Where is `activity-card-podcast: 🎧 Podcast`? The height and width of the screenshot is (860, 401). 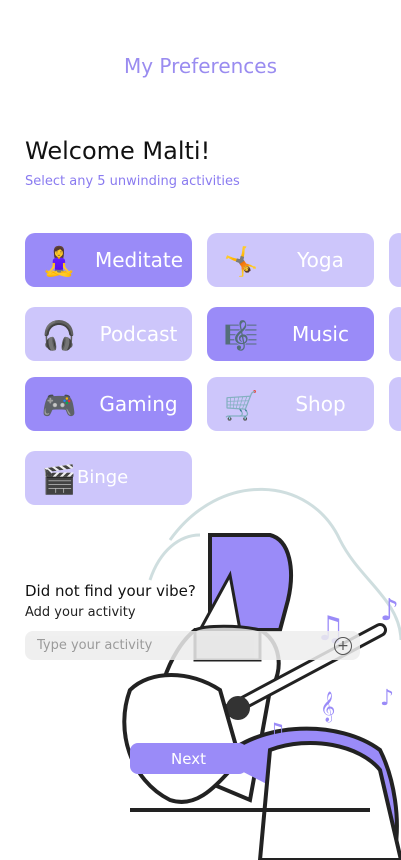
activity-card-podcast: 🎧 Podcast is located at coordinates (108, 334).